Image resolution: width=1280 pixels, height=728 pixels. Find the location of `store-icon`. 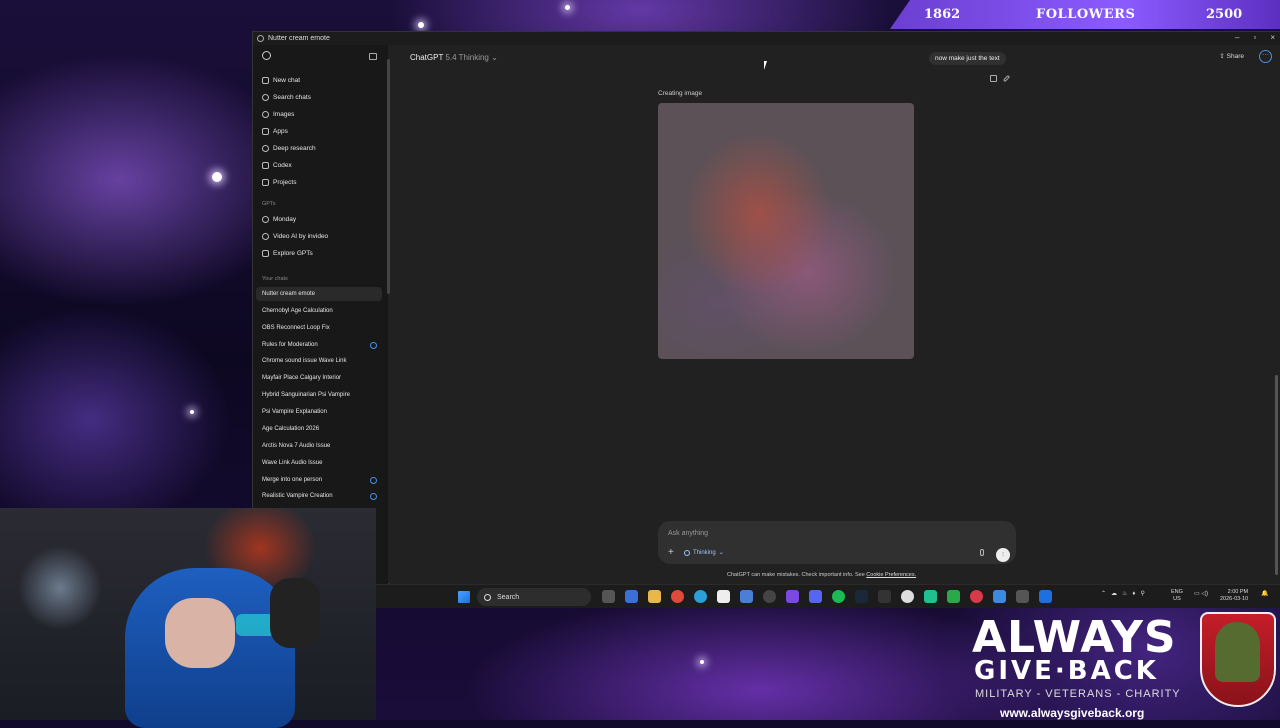

store-icon is located at coordinates (723, 596).